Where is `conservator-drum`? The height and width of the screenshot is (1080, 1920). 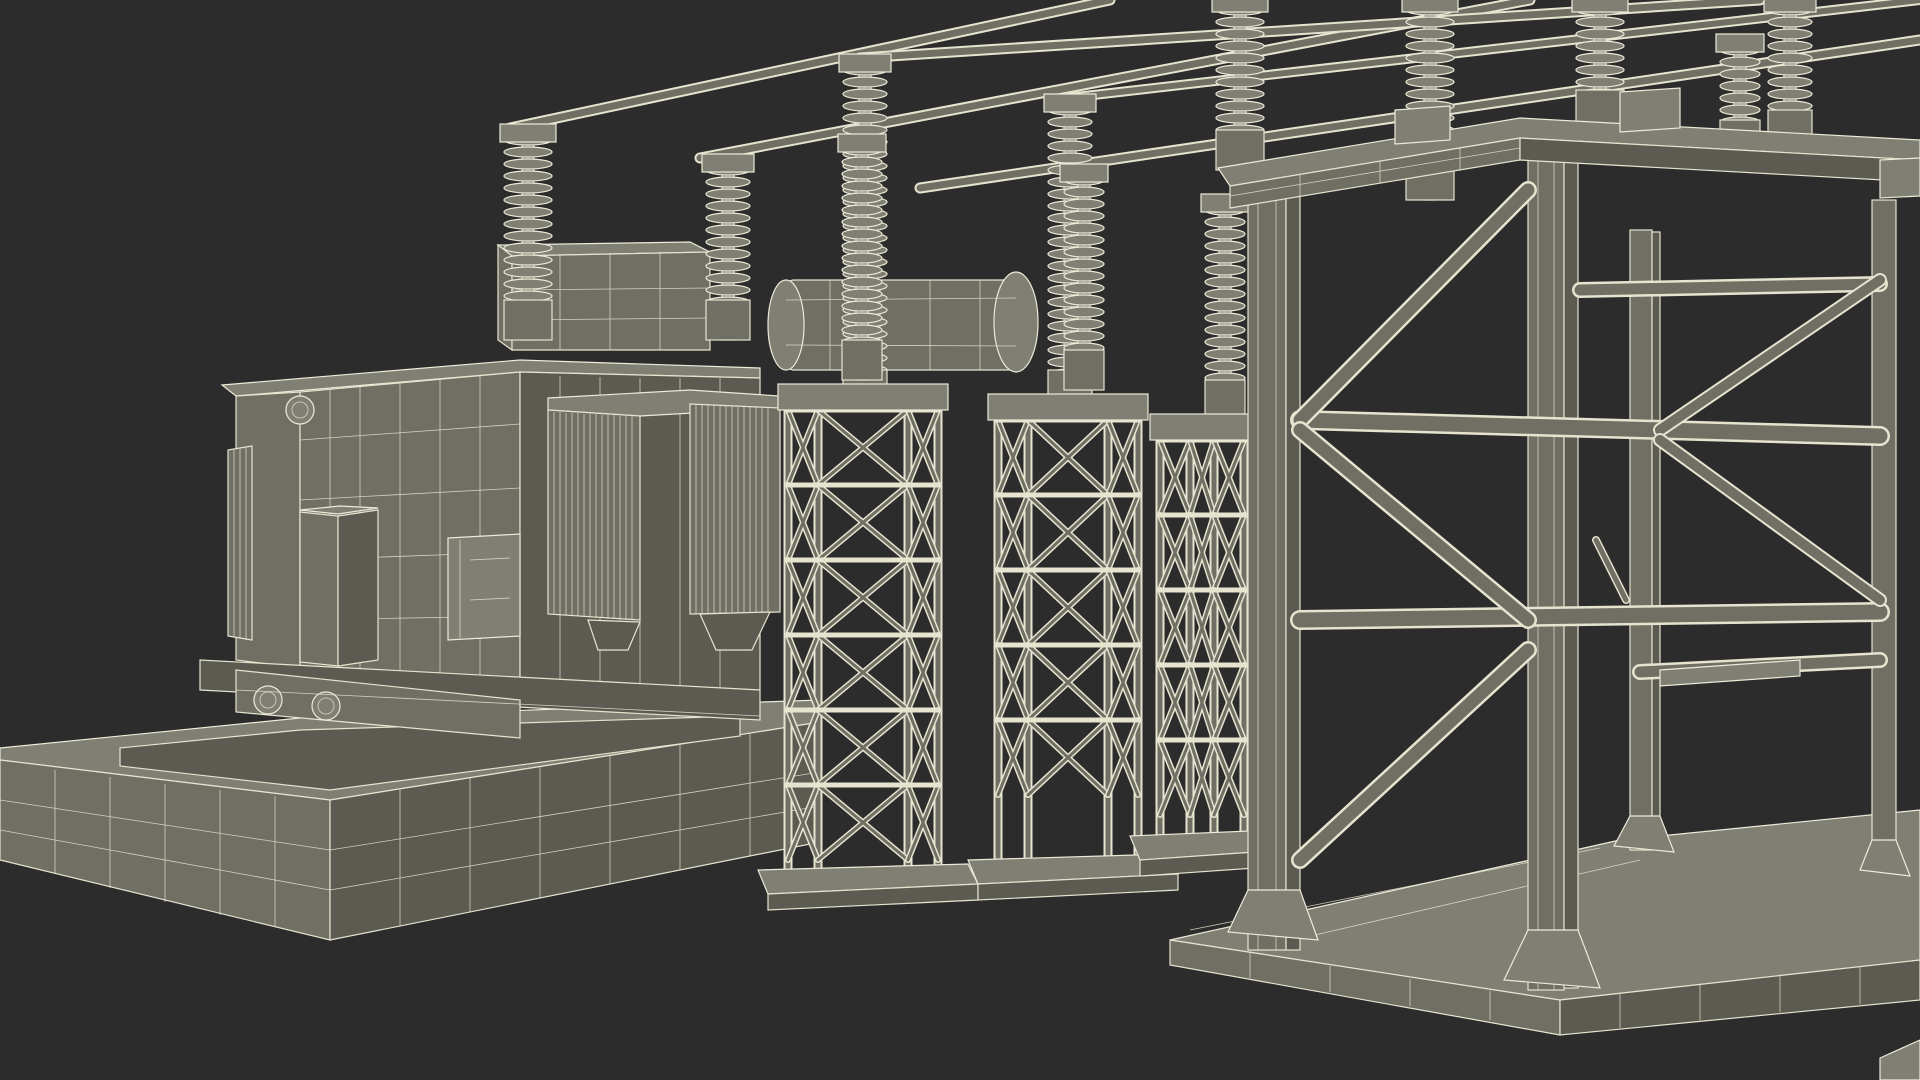
conservator-drum is located at coordinates (903, 322).